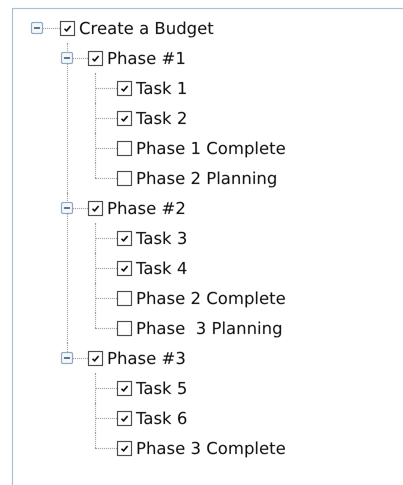 This screenshot has height=485, width=403. I want to click on tree-item-label: Phase 3 Complete, so click(211, 448).